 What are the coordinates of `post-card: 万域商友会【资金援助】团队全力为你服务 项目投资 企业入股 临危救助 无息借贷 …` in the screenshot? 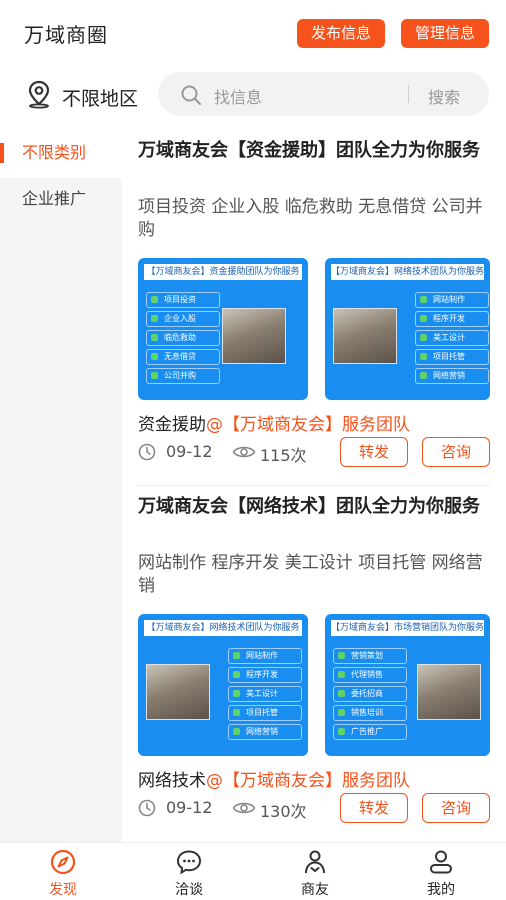 It's located at (314, 191).